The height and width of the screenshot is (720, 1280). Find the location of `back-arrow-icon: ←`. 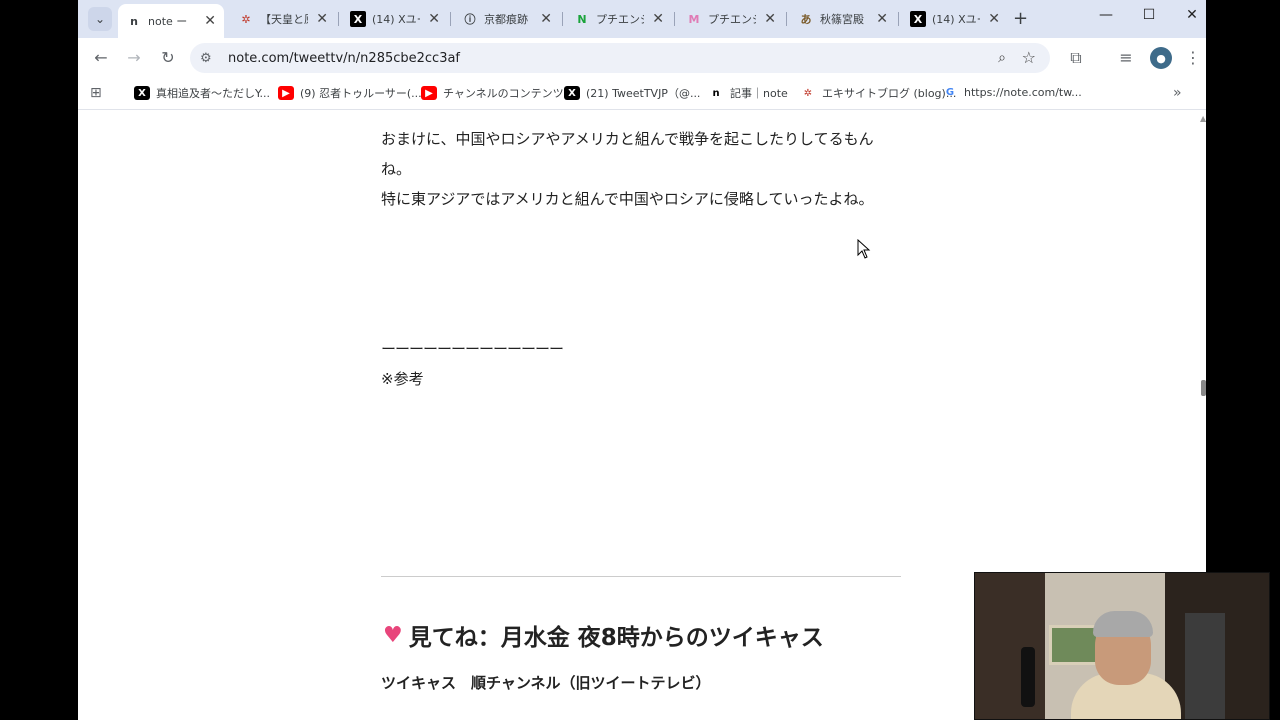

back-arrow-icon: ← is located at coordinates (101, 57).